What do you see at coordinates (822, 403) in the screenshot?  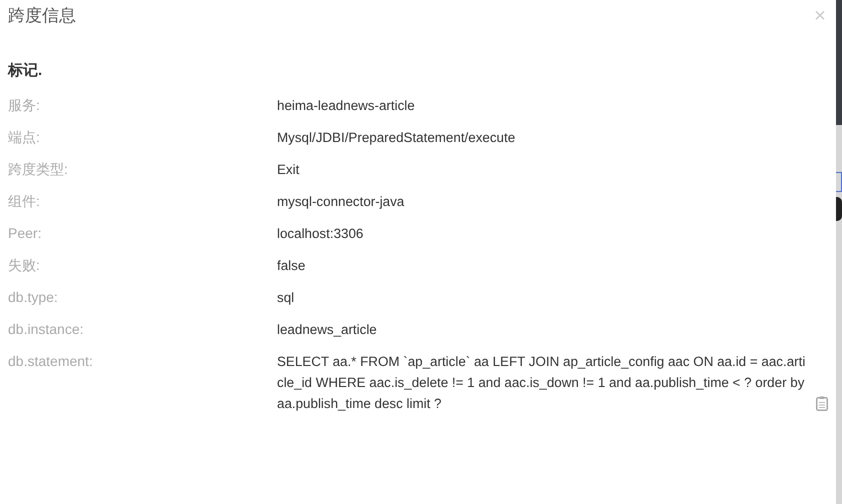 I see `clipboard-icon` at bounding box center [822, 403].